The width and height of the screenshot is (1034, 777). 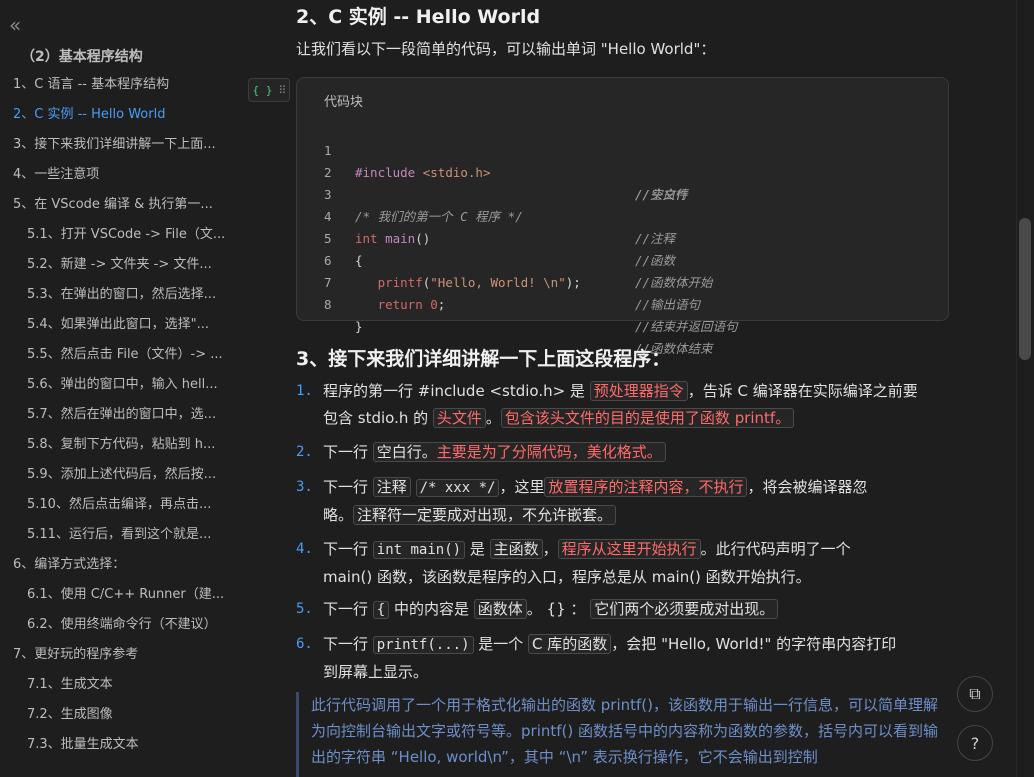 What do you see at coordinates (457, 488) in the screenshot?
I see `code-tag: /* xxx */` at bounding box center [457, 488].